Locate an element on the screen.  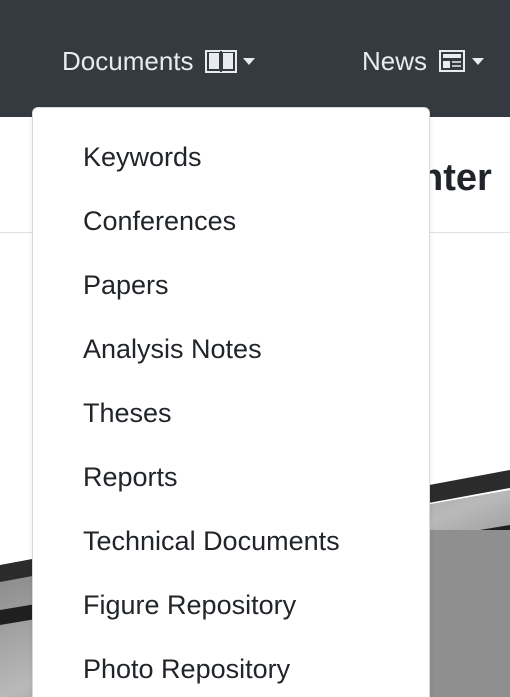
dropdown-item-photo-repository: Photo Repository is located at coordinates (186, 669).